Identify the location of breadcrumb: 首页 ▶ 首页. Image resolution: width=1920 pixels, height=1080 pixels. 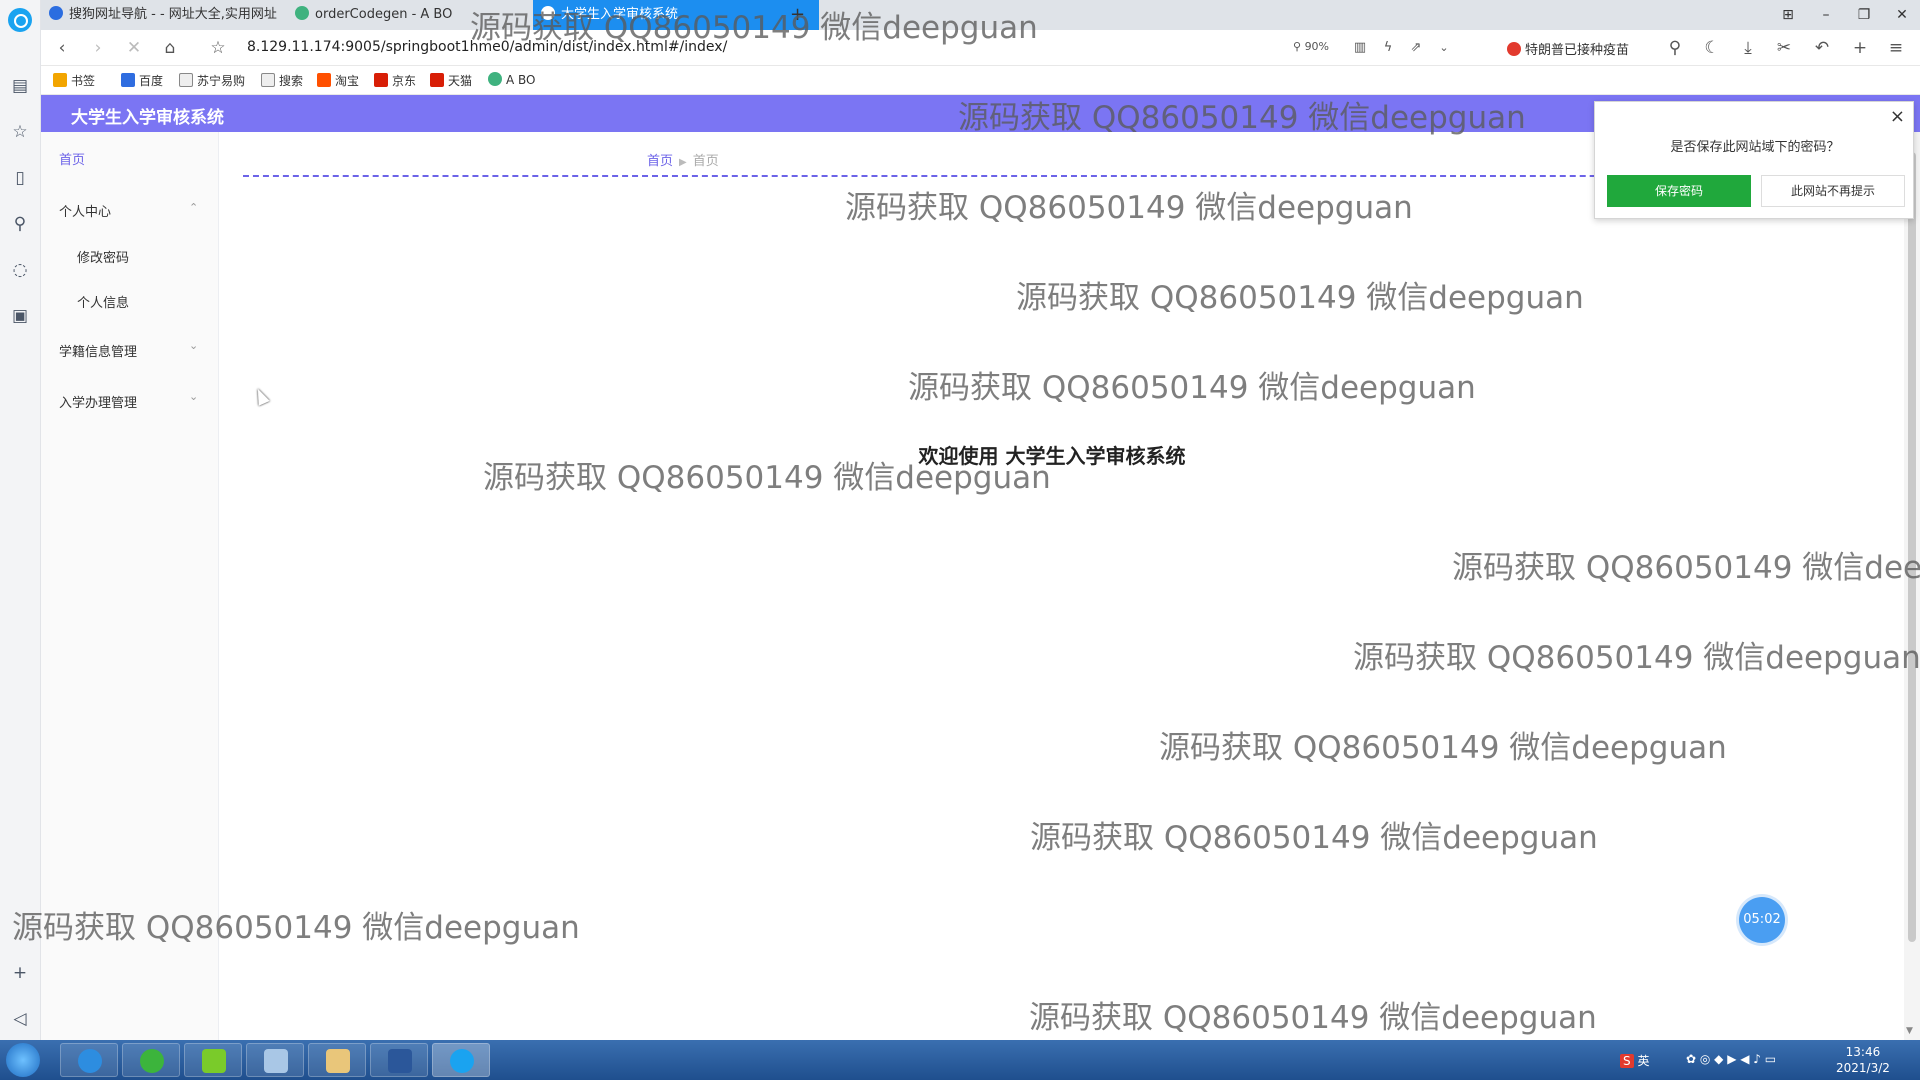
(683, 159).